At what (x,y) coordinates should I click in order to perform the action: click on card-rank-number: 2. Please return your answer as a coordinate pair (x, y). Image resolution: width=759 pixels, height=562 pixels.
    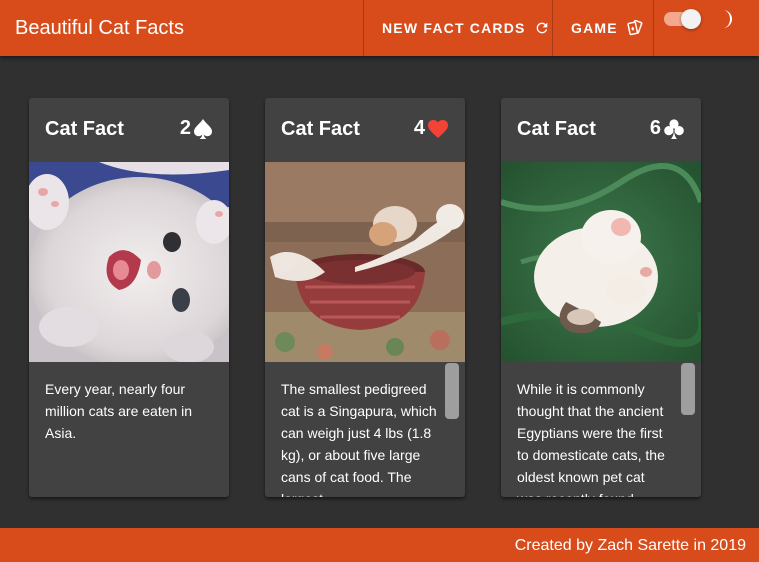
    Looking at the image, I should click on (185, 128).